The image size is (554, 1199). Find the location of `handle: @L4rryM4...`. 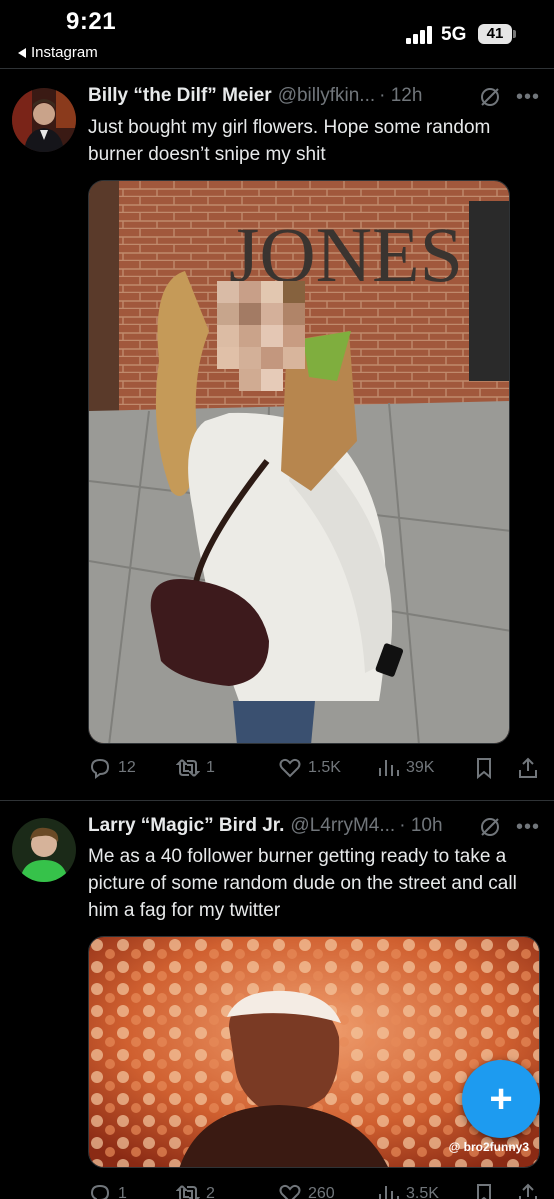

handle: @L4rryM4... is located at coordinates (342, 826).